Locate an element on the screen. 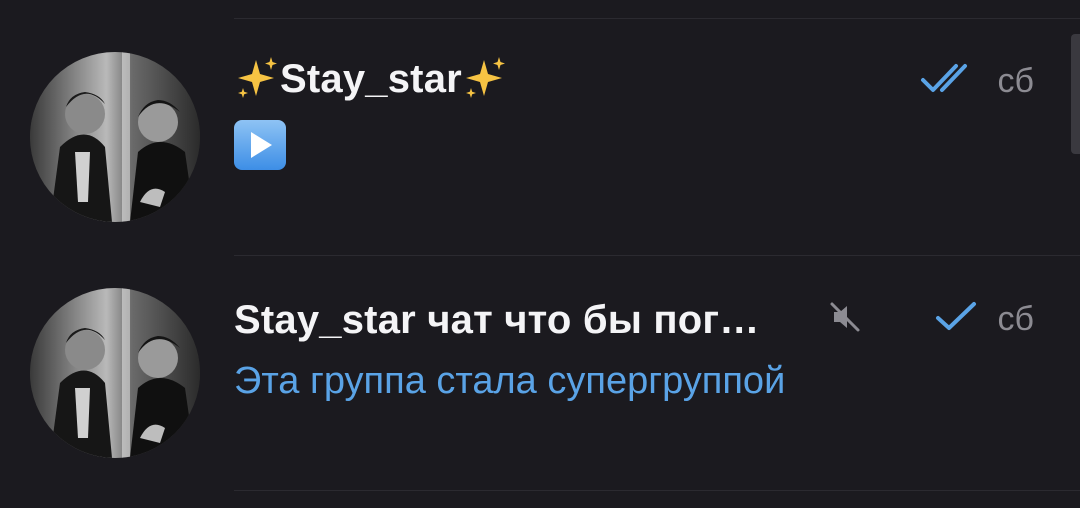 The image size is (1080, 508). muted-speaker-icon is located at coordinates (845, 317).